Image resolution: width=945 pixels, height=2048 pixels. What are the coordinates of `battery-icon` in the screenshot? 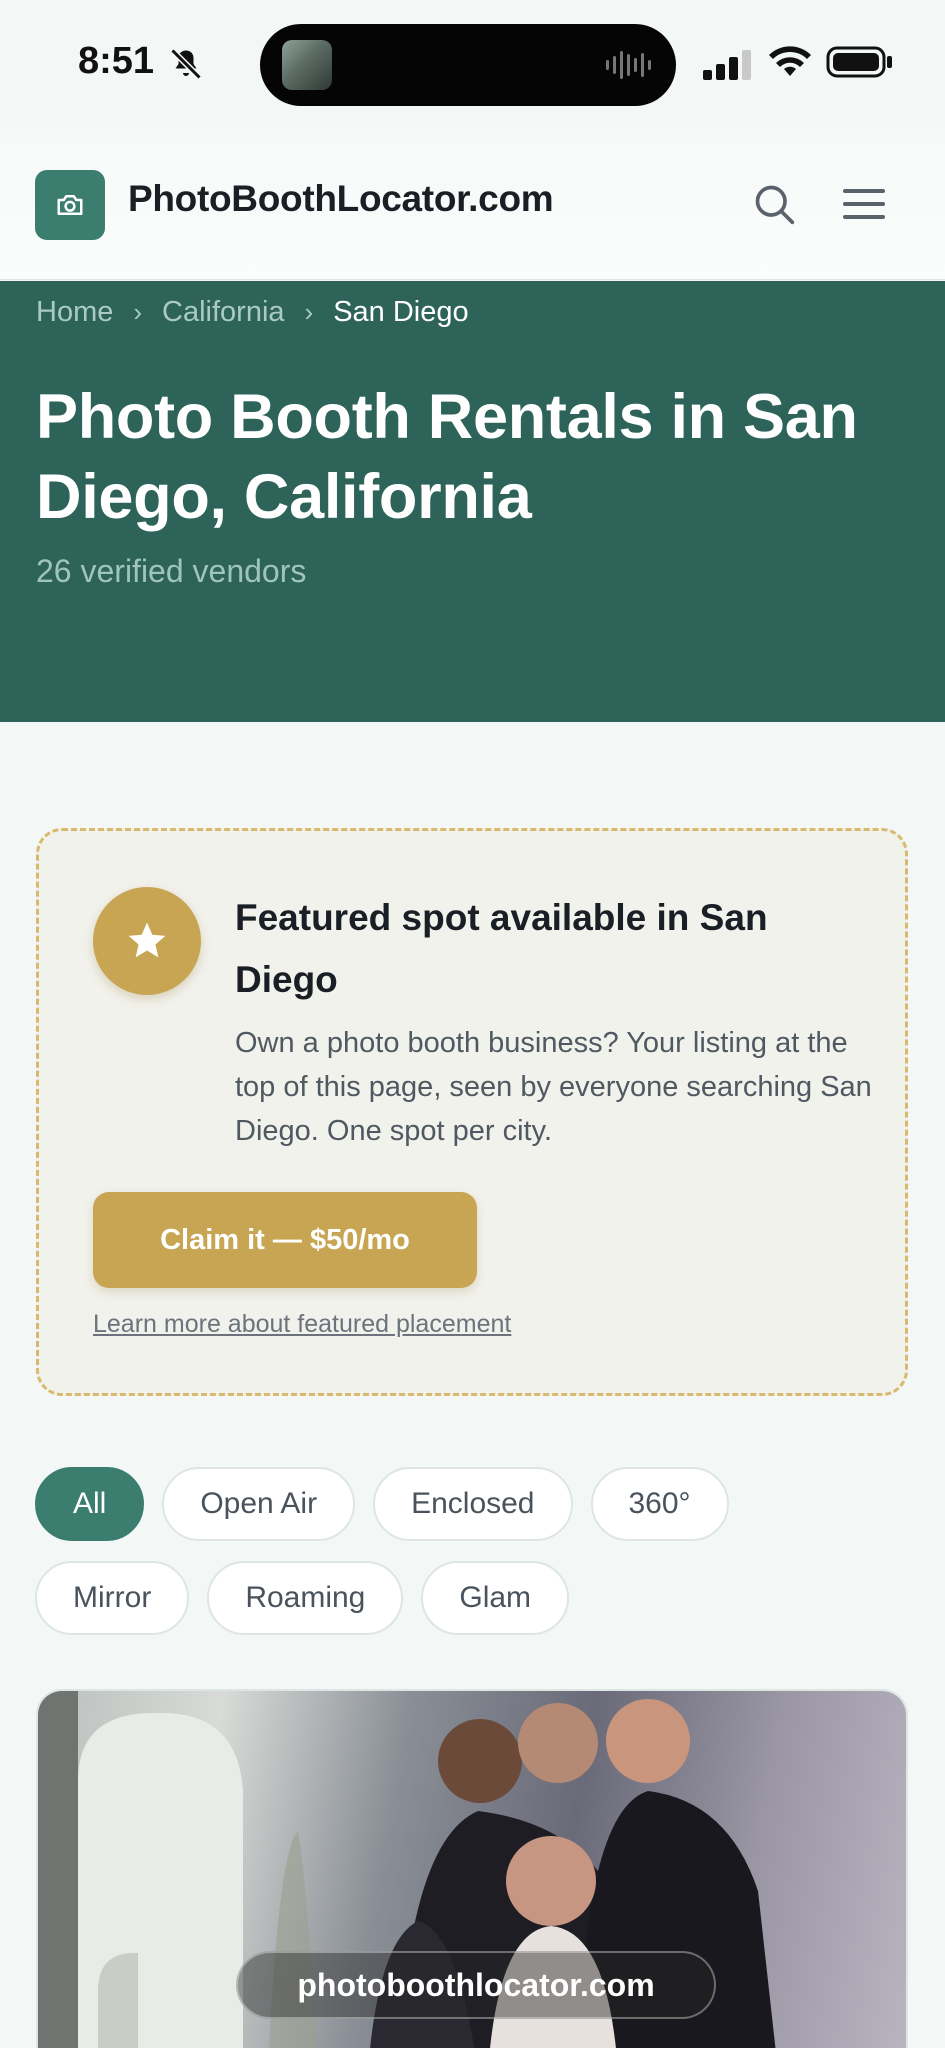 It's located at (859, 62).